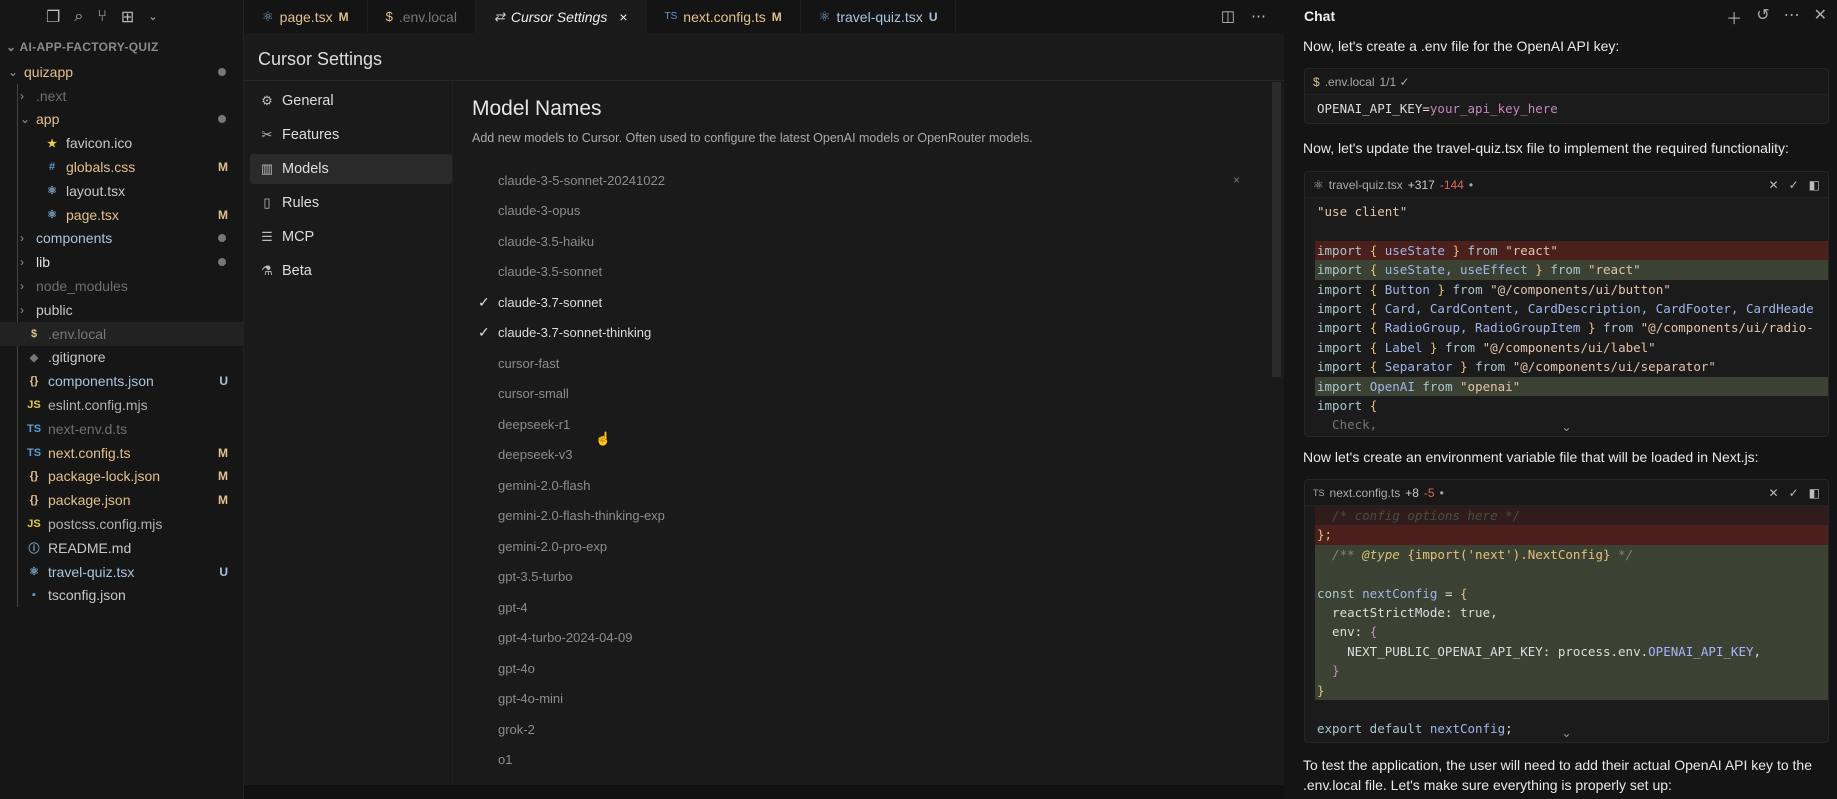 This screenshot has width=1837, height=799. What do you see at coordinates (351, 271) in the screenshot?
I see `settings-nav-beta: ⚗ Beta` at bounding box center [351, 271].